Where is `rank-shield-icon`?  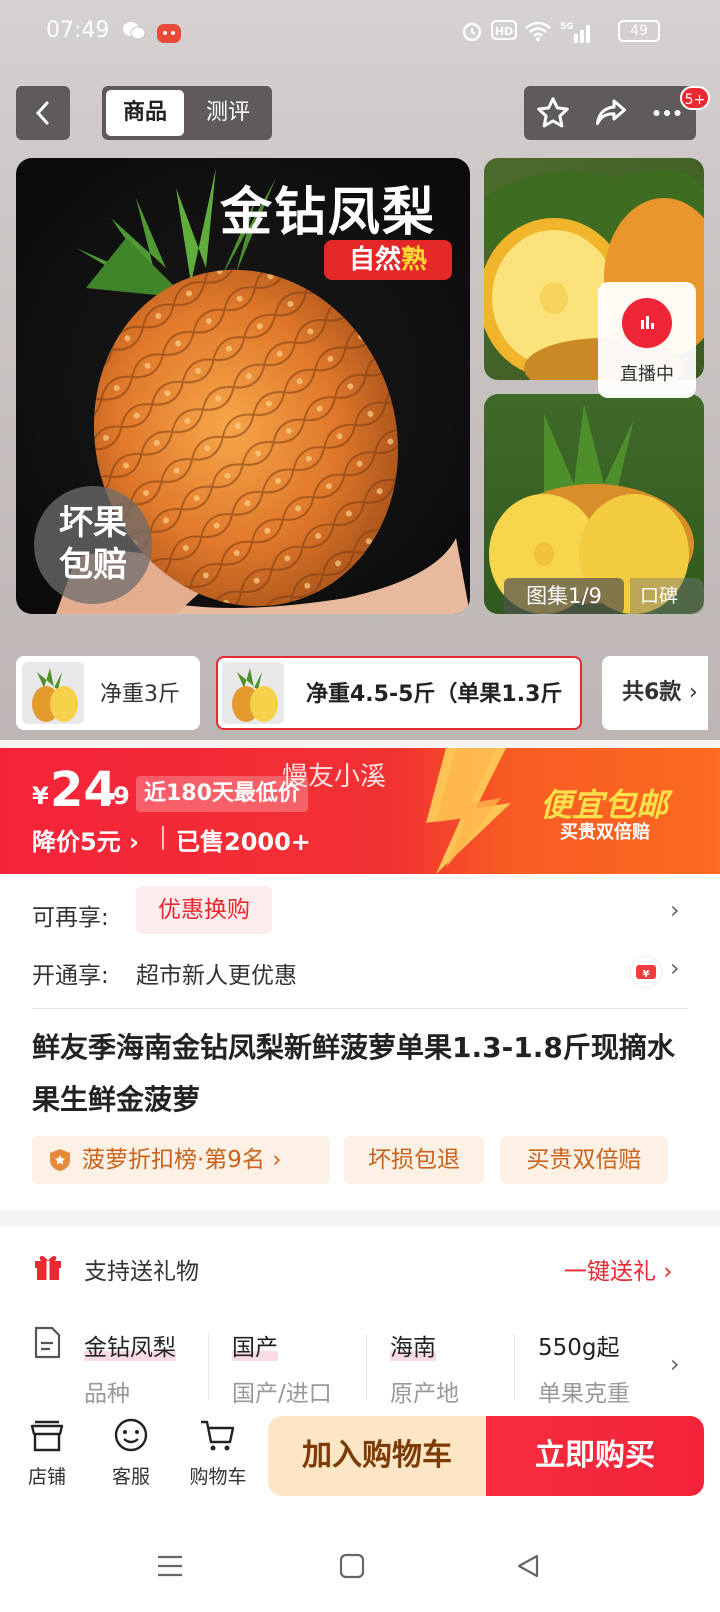
rank-shield-icon is located at coordinates (60, 1160).